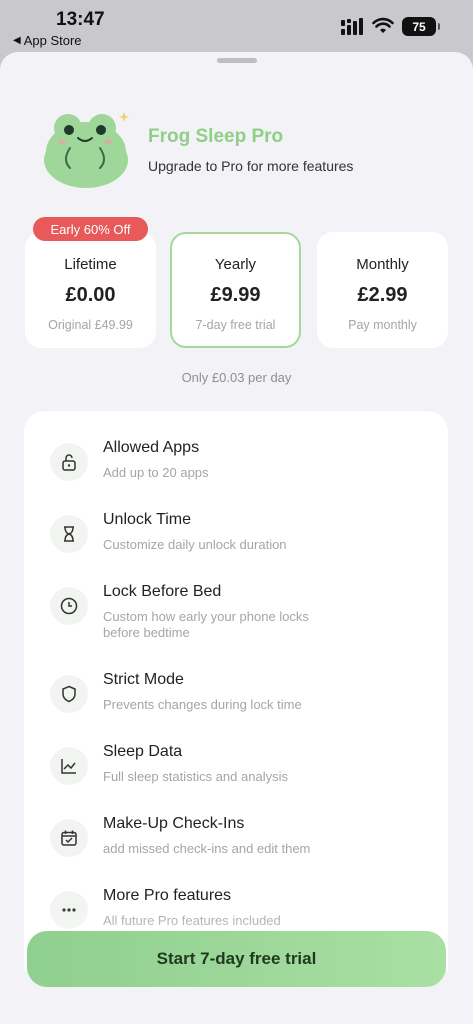 The width and height of the screenshot is (473, 1024). I want to click on wifi-icon, so click(383, 25).